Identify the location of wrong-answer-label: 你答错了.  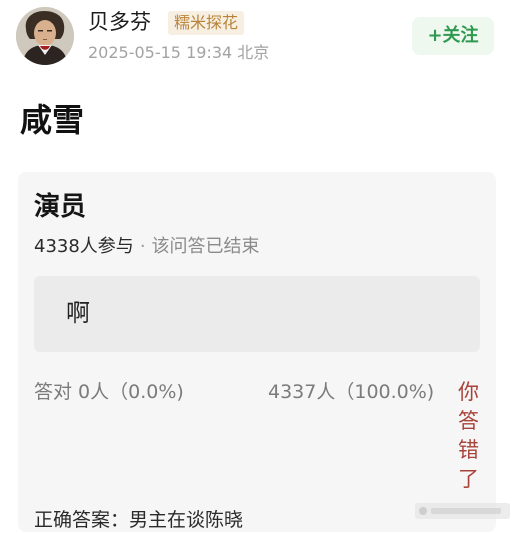
(468, 435).